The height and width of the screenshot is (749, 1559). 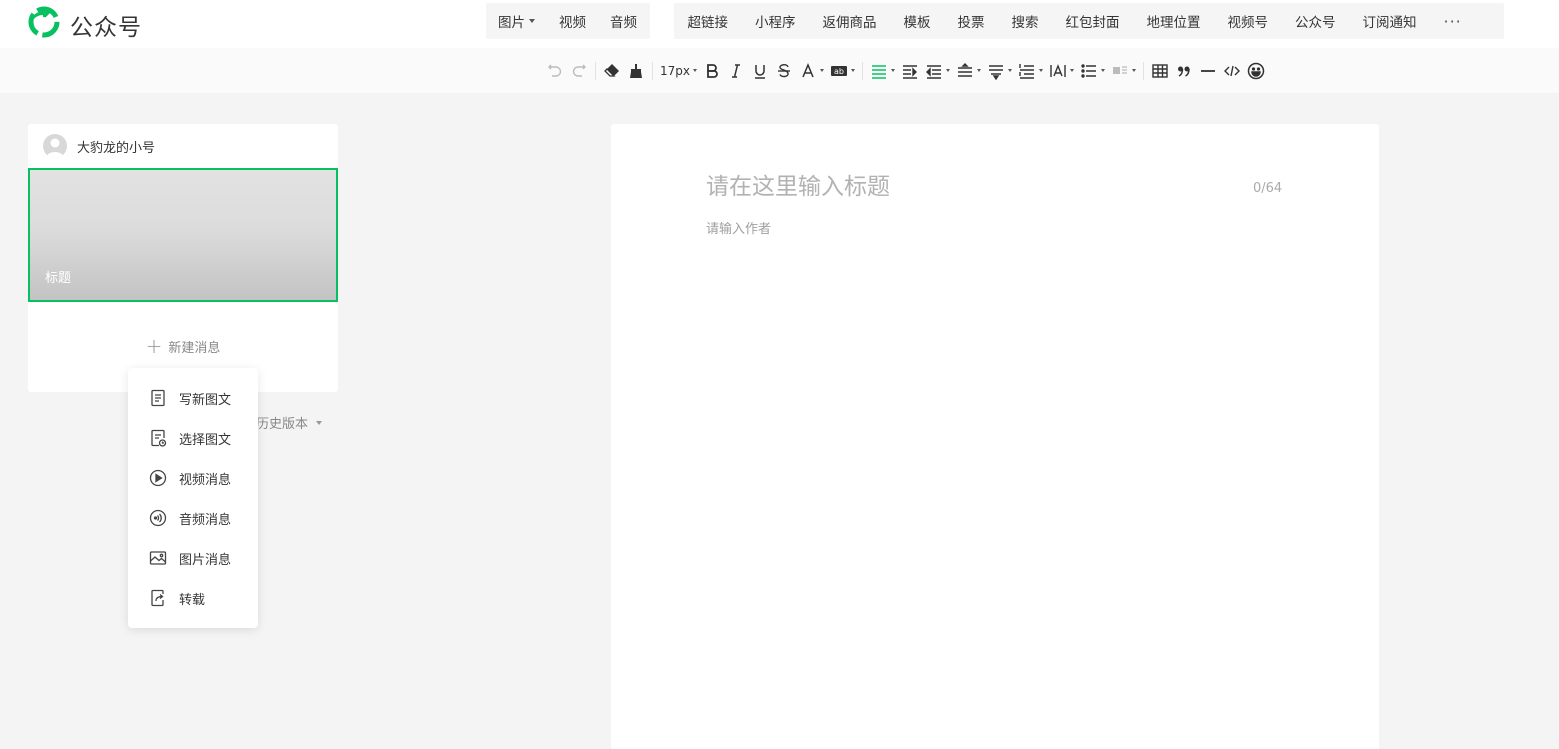 I want to click on menu-item-video-message: 视频消息, so click(x=193, y=478).